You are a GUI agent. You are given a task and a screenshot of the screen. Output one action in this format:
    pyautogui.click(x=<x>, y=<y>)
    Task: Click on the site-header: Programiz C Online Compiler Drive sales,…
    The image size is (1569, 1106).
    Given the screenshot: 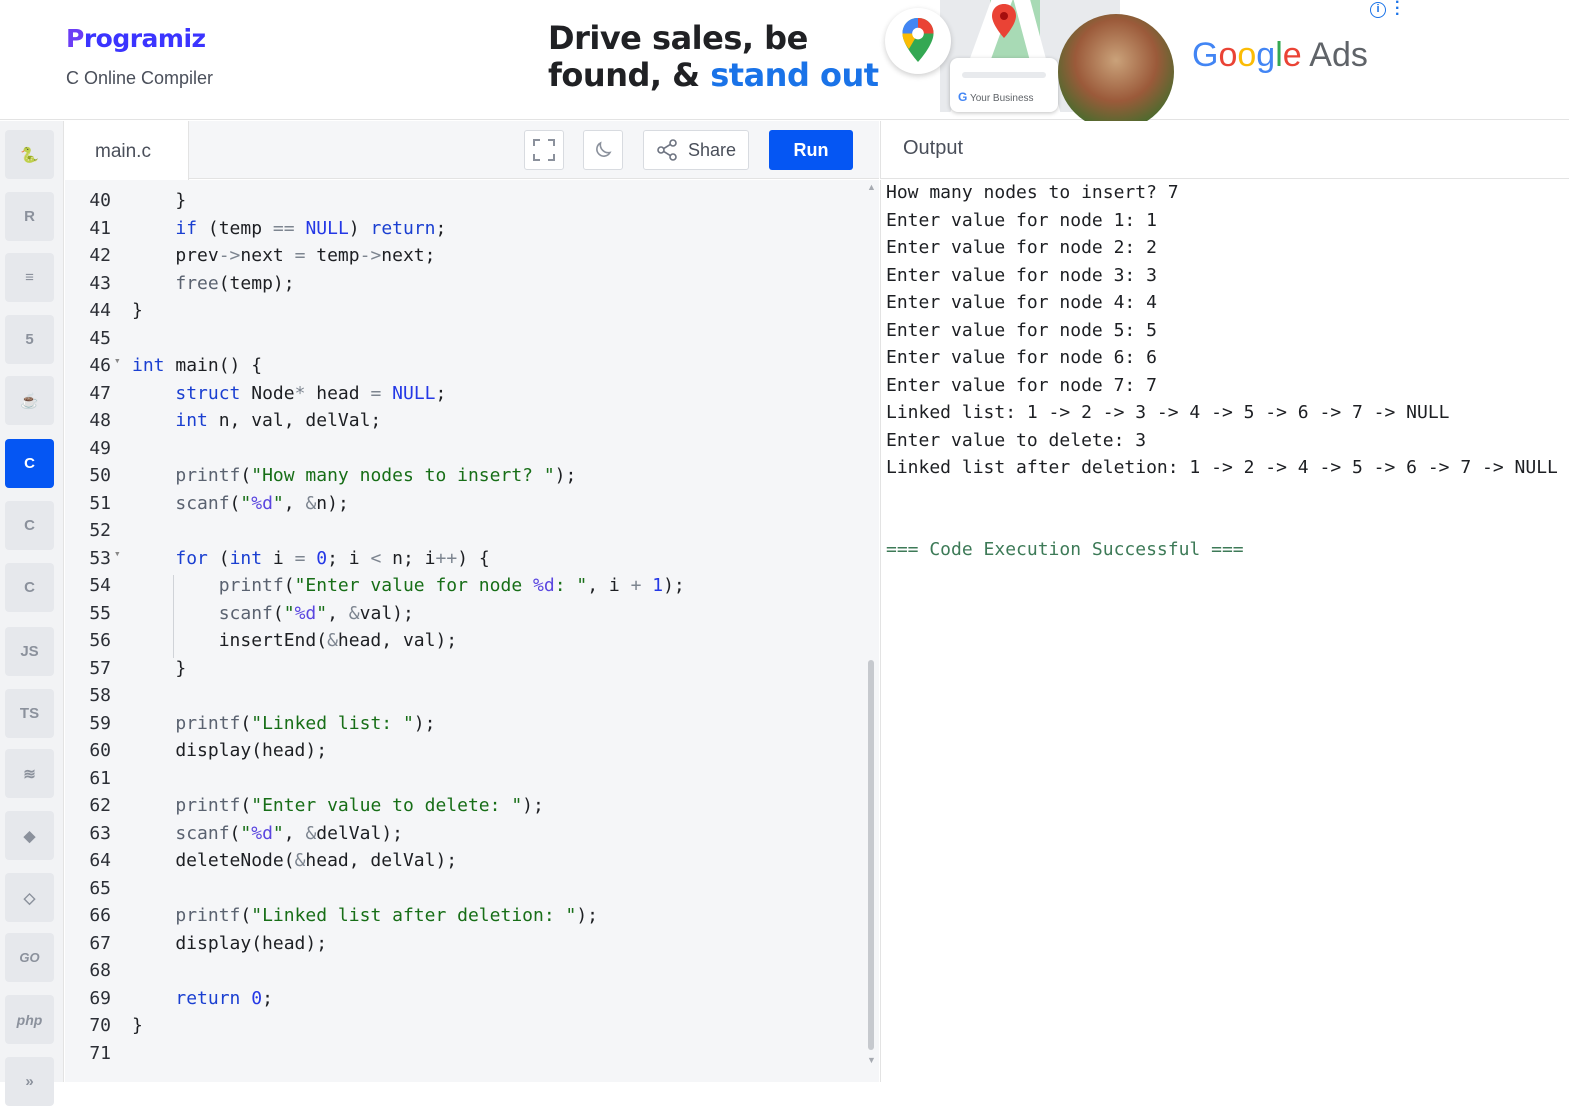 What is the action you would take?
    pyautogui.click(x=784, y=65)
    